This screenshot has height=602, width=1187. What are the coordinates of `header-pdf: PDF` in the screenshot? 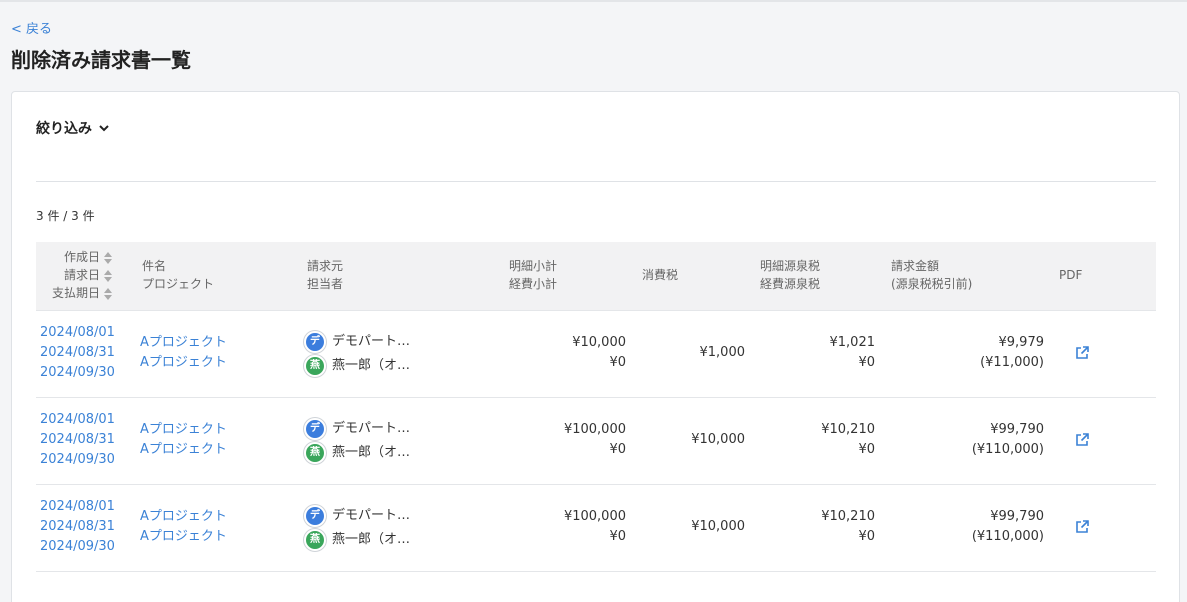 It's located at (1070, 275).